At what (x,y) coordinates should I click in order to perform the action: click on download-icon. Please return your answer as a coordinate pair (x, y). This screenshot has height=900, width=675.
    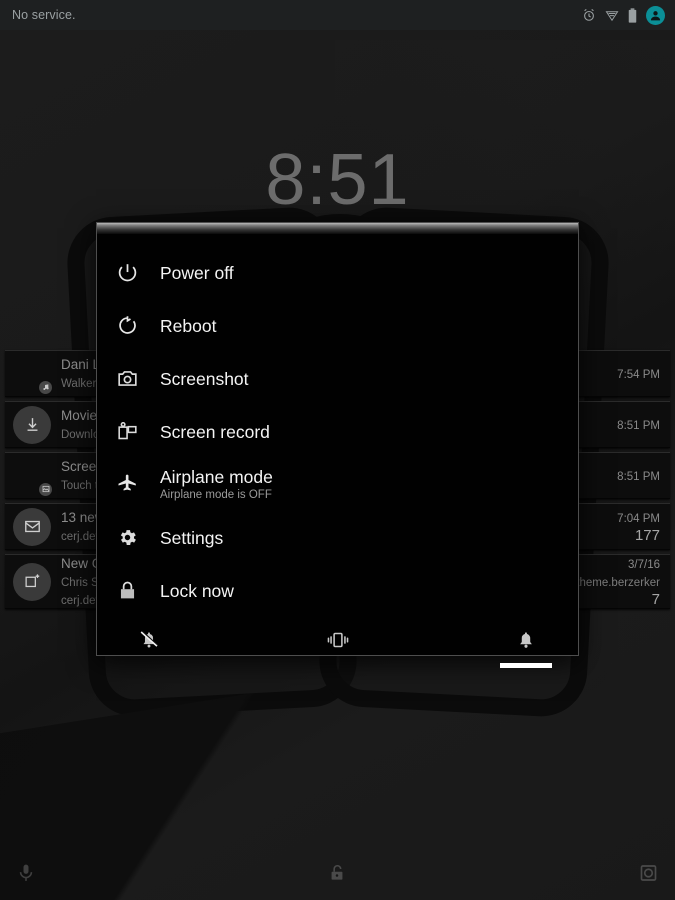
    Looking at the image, I should click on (32, 424).